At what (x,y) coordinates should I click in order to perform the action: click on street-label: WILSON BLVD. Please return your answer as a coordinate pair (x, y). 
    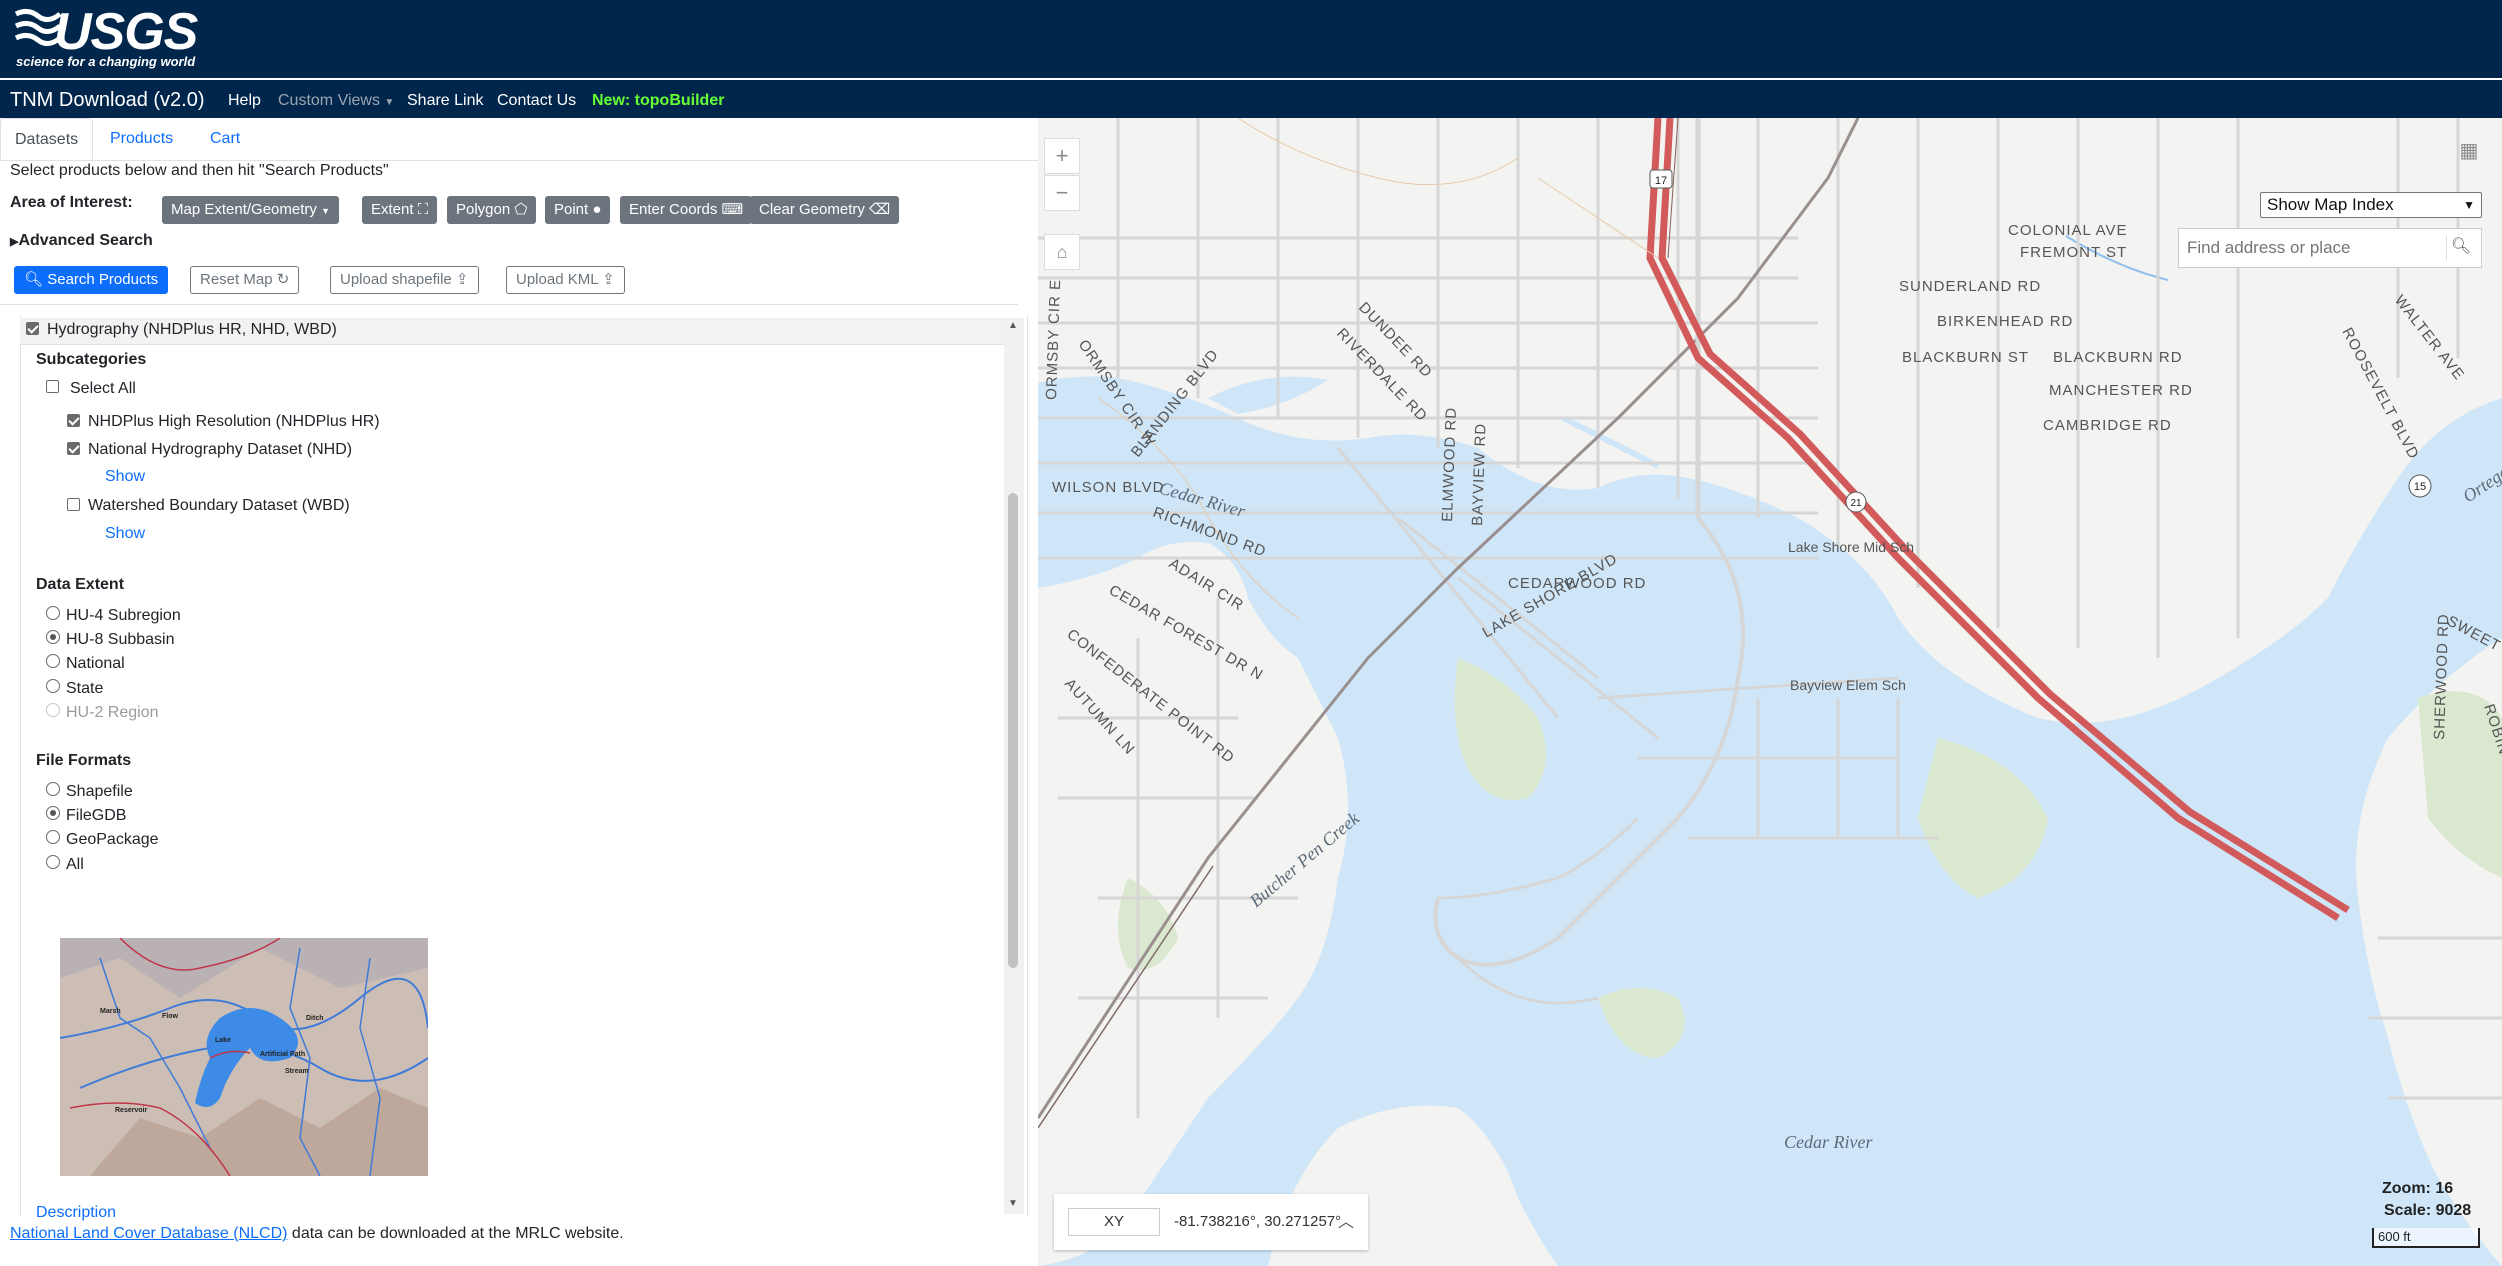
    Looking at the image, I should click on (1108, 487).